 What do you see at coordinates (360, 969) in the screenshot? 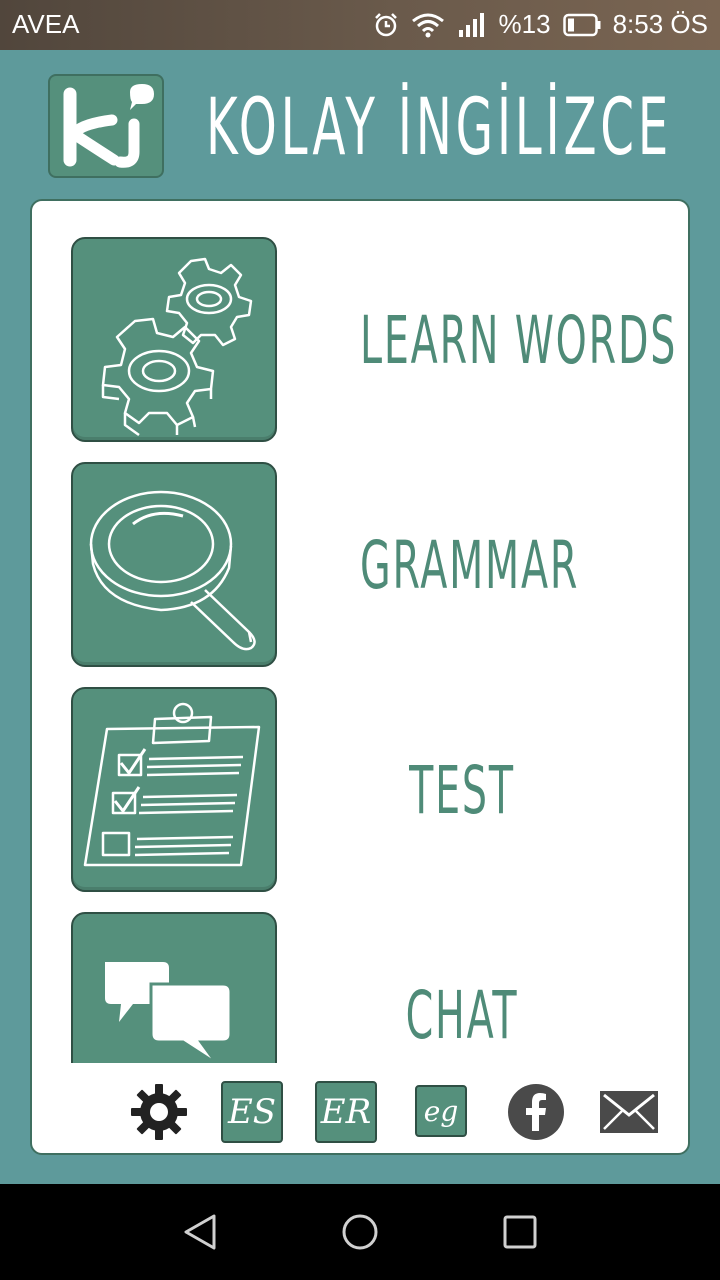
I see `menu-item-chat: CHAT` at bounding box center [360, 969].